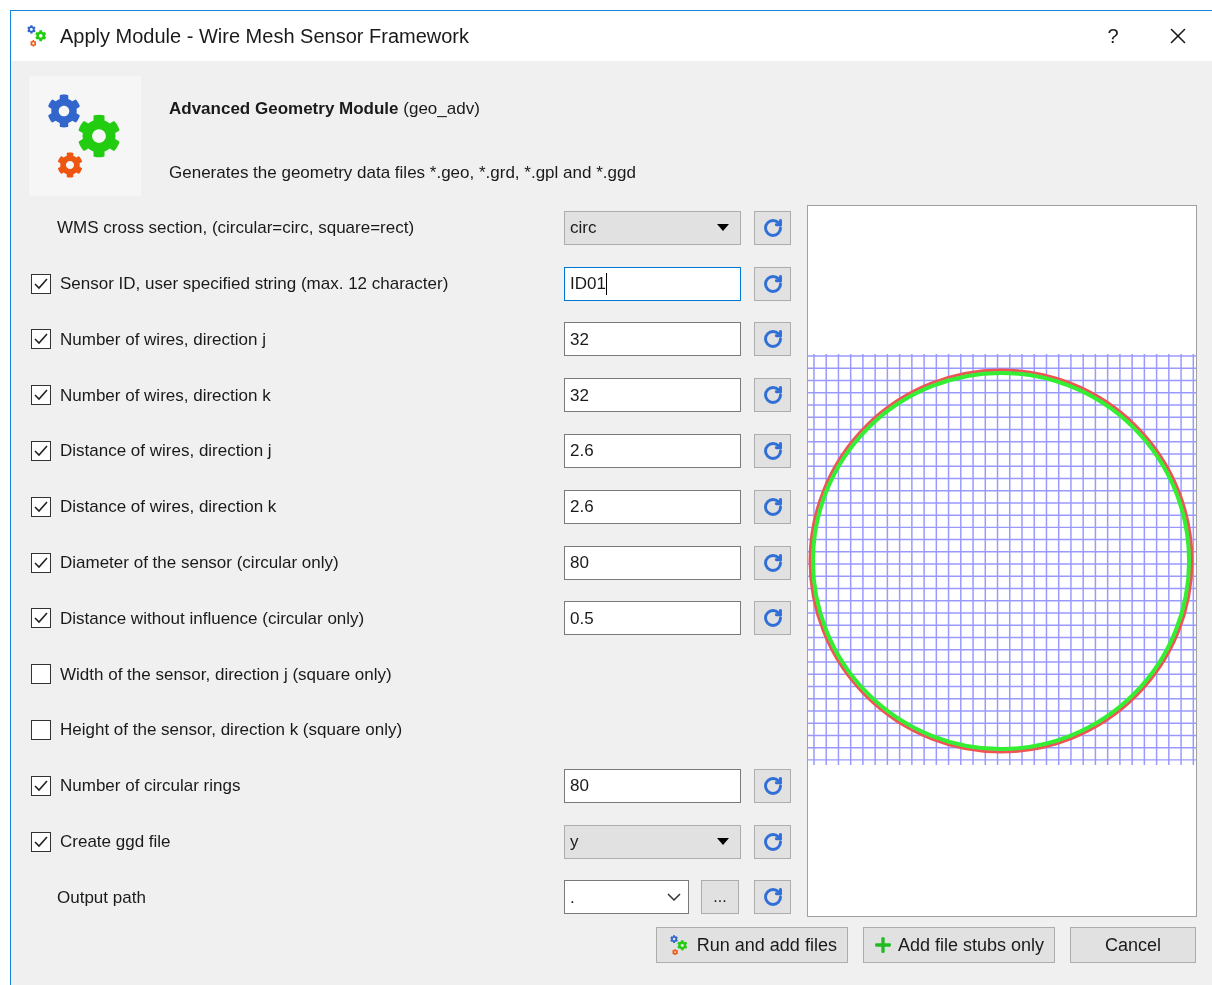 Image resolution: width=1212 pixels, height=985 pixels. Describe the element at coordinates (402, 172) in the screenshot. I see `module-description: Generates the geometry data files *.geo, *.grd, *.gpl and *.ggd` at that location.